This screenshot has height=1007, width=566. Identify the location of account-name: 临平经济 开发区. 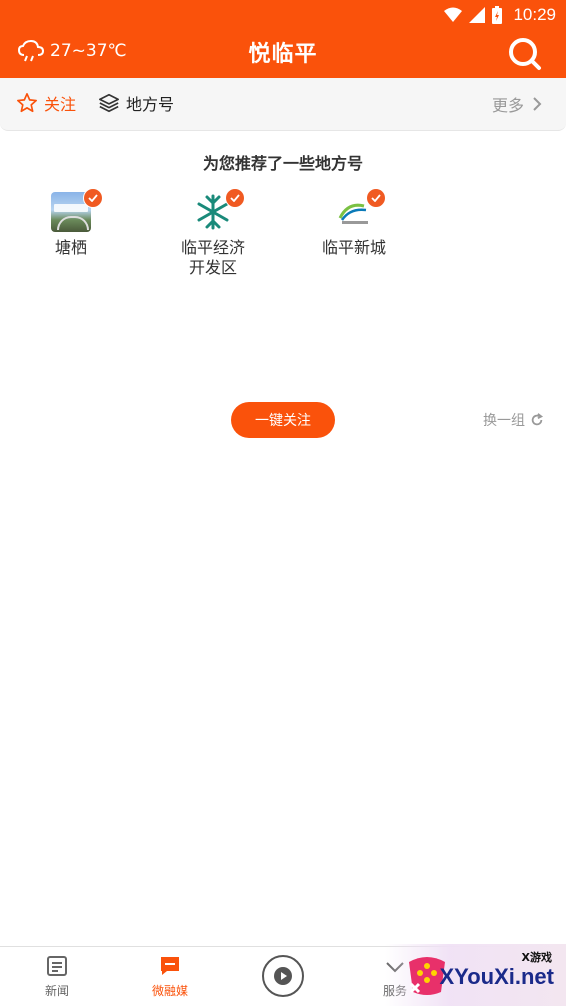
(212, 257).